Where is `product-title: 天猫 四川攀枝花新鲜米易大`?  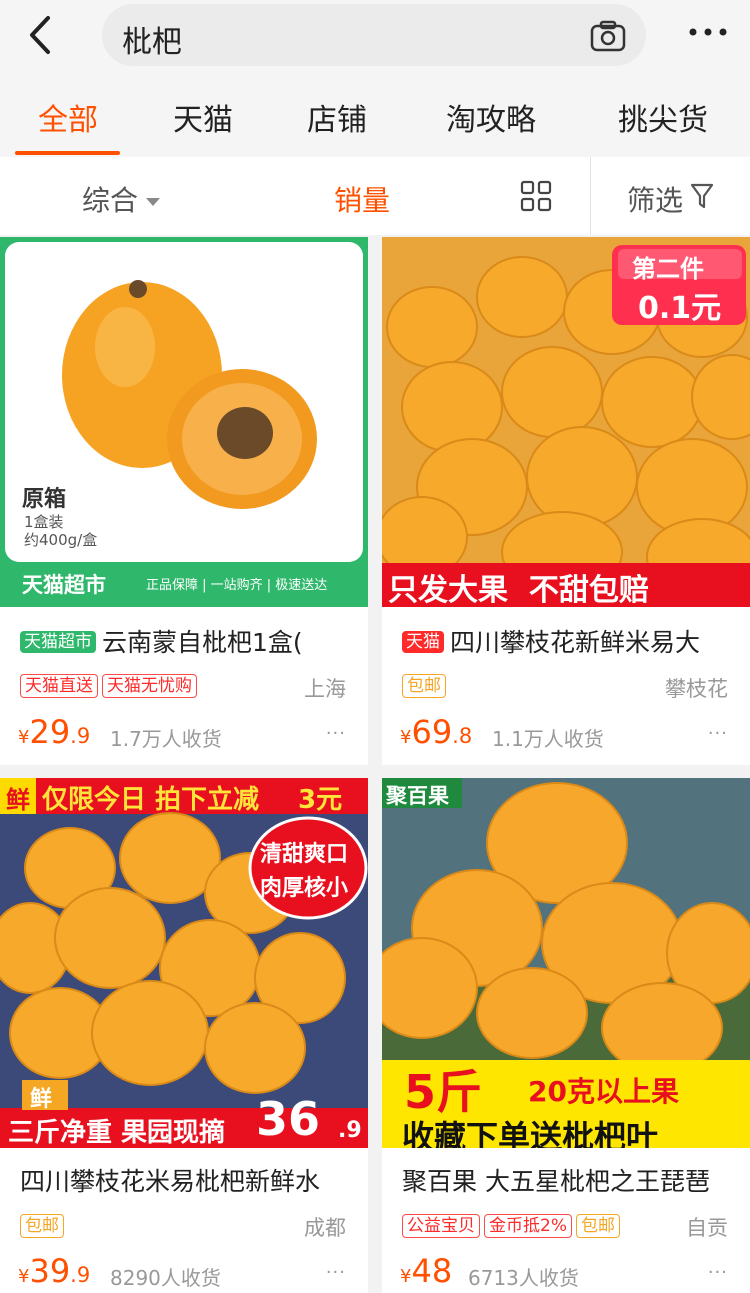 product-title: 天猫 四川攀枝花新鲜米易大 is located at coordinates (551, 641).